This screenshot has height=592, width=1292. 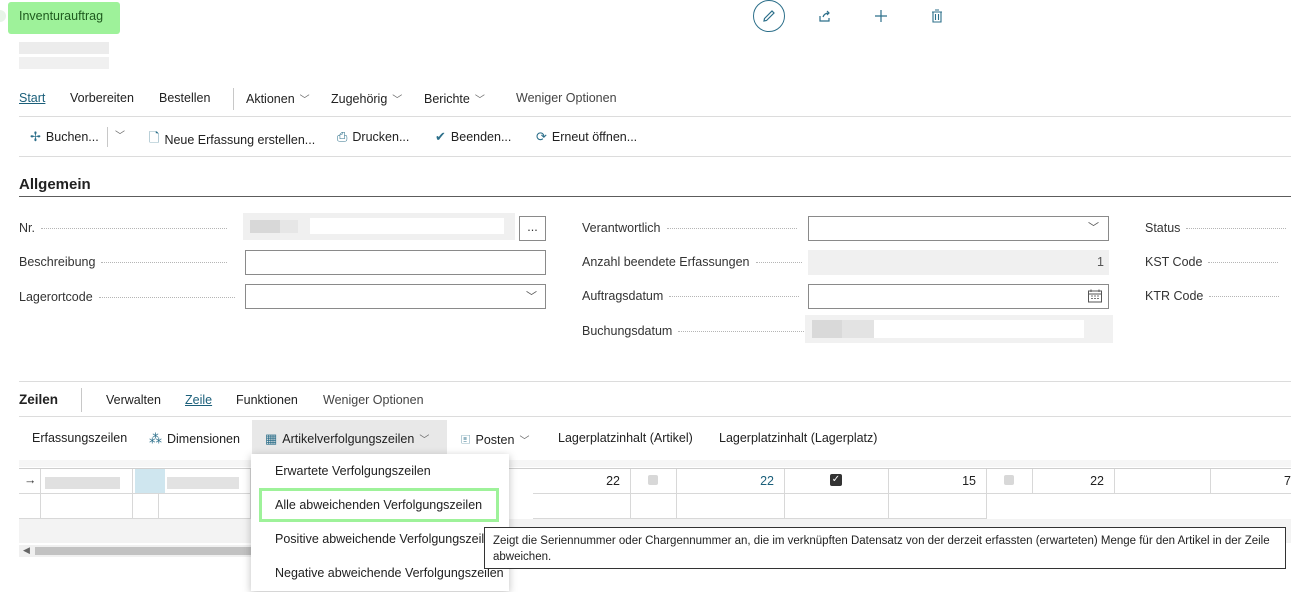 I want to click on status-label-text: Status, so click(x=1163, y=228).